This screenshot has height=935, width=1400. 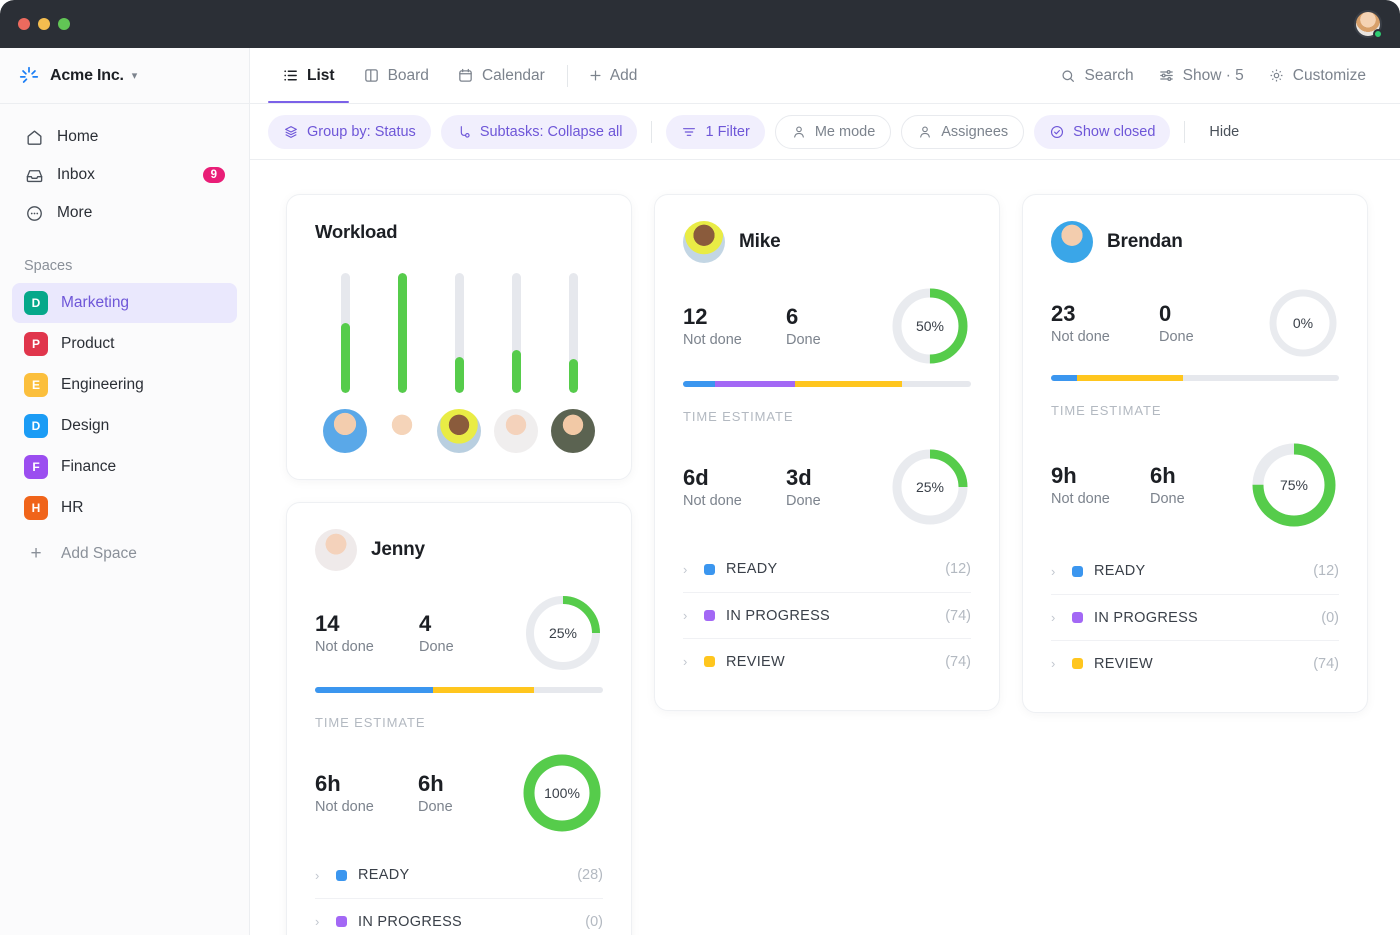 What do you see at coordinates (1096, 76) in the screenshot?
I see `search-button: Search` at bounding box center [1096, 76].